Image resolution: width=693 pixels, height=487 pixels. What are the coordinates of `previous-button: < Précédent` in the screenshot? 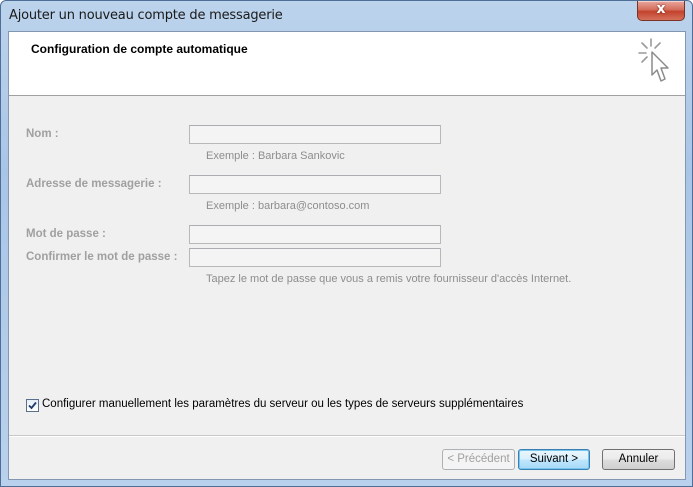 It's located at (478, 459).